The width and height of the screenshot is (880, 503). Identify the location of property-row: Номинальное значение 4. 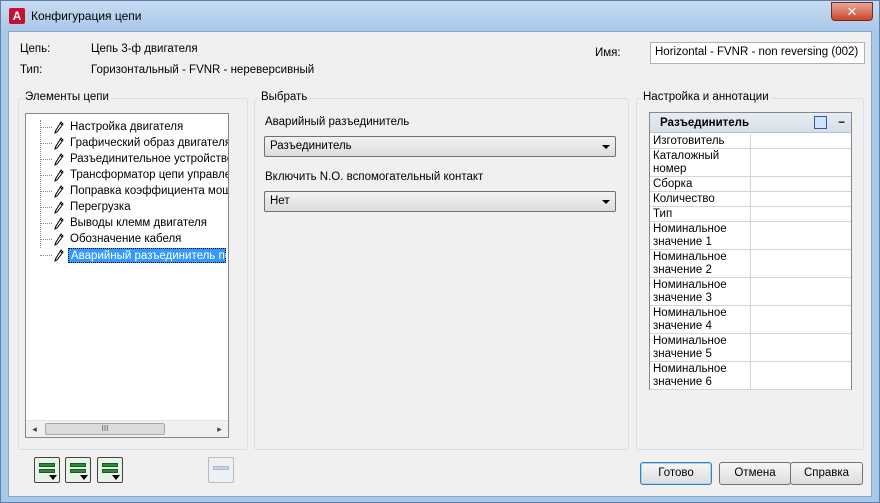
(750, 320).